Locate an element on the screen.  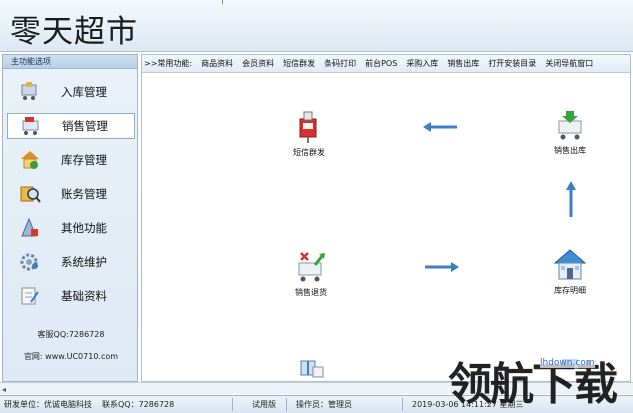
sidebar-item-label: 其他功能 is located at coordinates (84, 228).